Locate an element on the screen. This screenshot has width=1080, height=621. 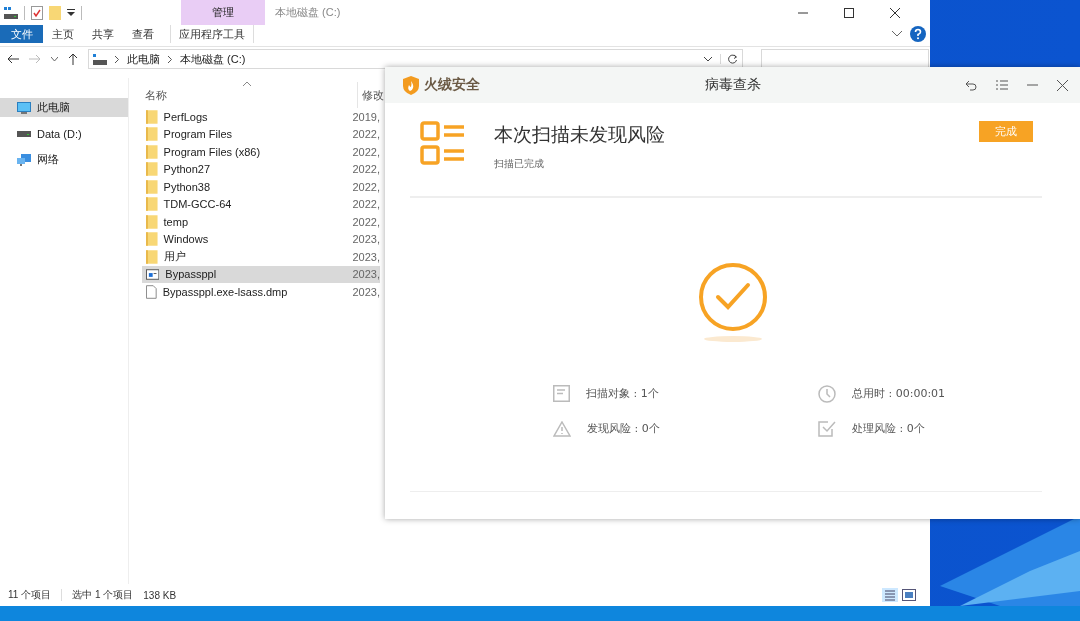
up-arrow-icon is located at coordinates (73, 59).